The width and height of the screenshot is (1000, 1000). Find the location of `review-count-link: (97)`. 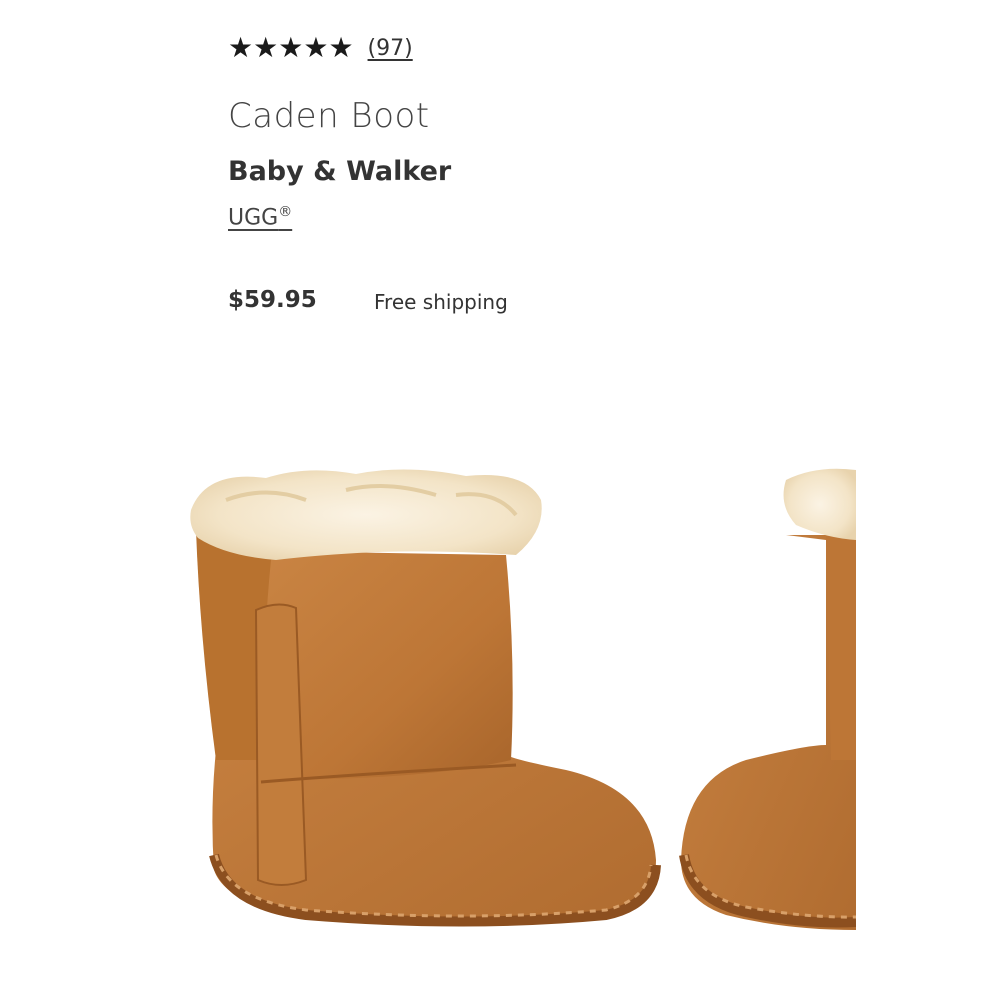

review-count-link: (97) is located at coordinates (390, 48).